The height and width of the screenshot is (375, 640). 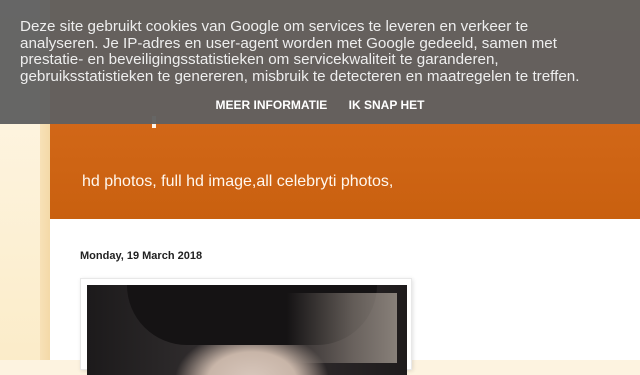 I want to click on cookie-notice-actions: MEER INFORMATIE IK SNAP HET, so click(x=320, y=105).